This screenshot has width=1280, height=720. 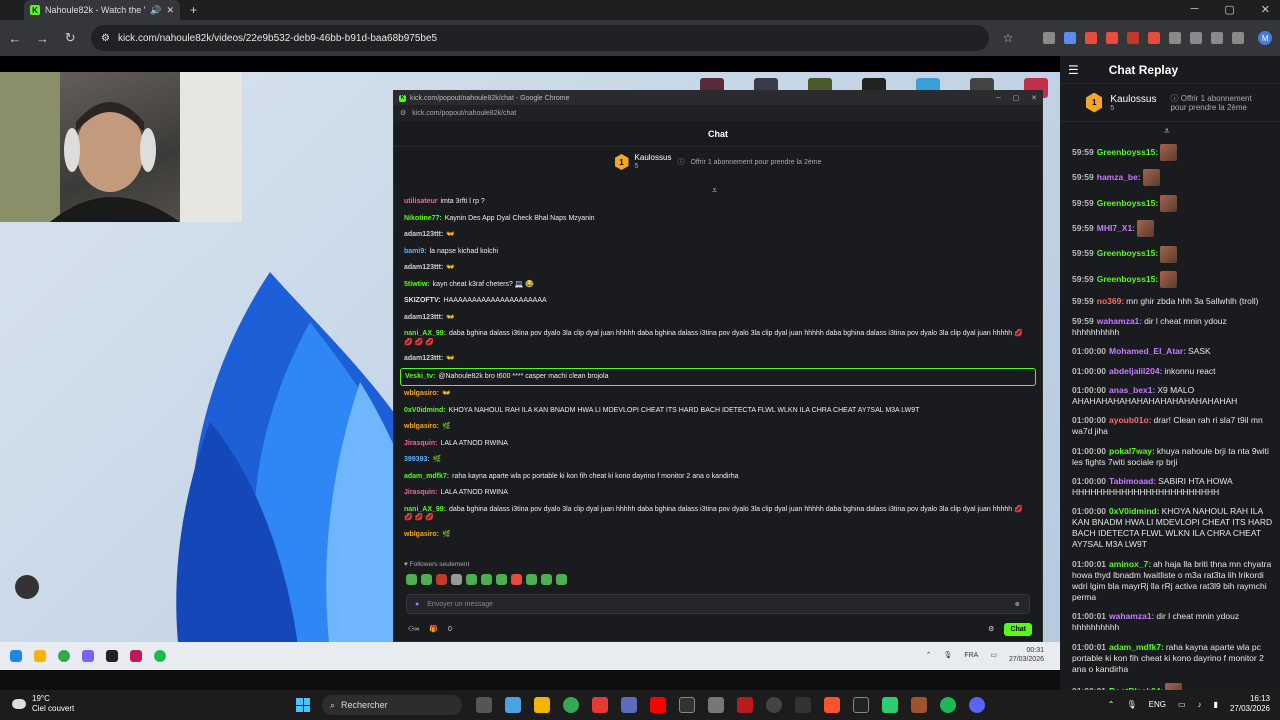 I want to click on browser-tab: K Nahoule82k - Watch the Vé 🔊 ✕, so click(x=102, y=10).